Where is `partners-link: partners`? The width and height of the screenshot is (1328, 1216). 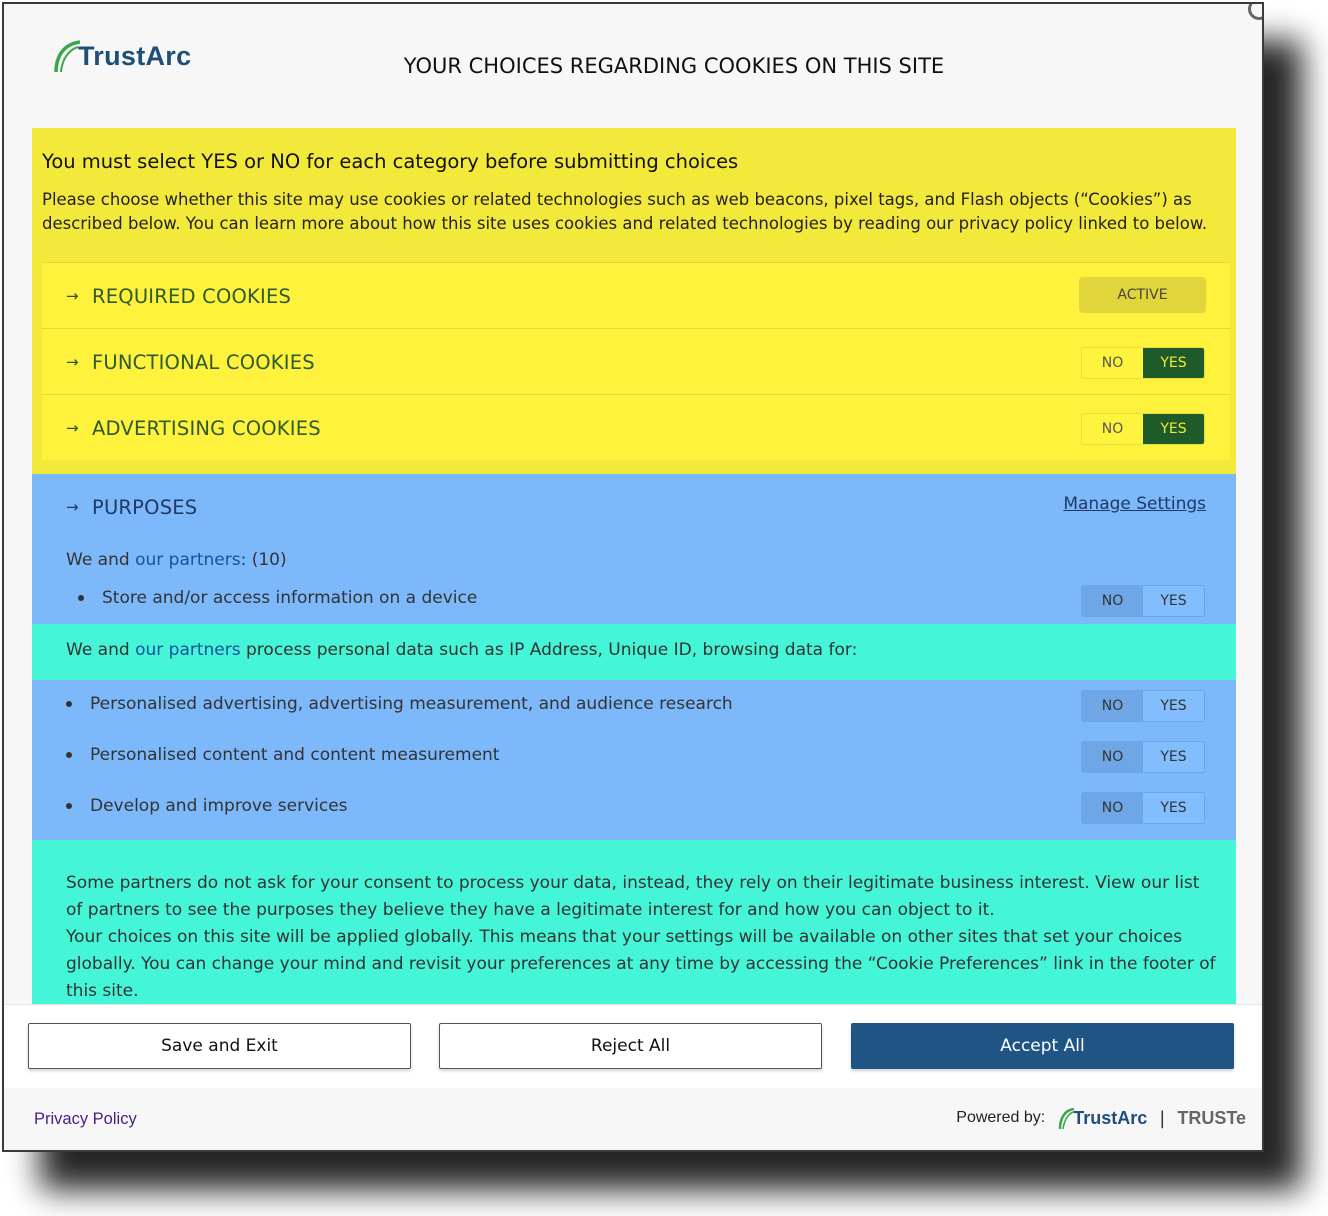
partners-link: partners is located at coordinates (205, 650).